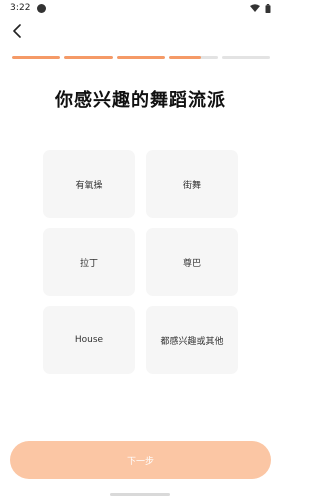 This screenshot has width=320, height=500. I want to click on next-button-label: 下一步, so click(140, 461).